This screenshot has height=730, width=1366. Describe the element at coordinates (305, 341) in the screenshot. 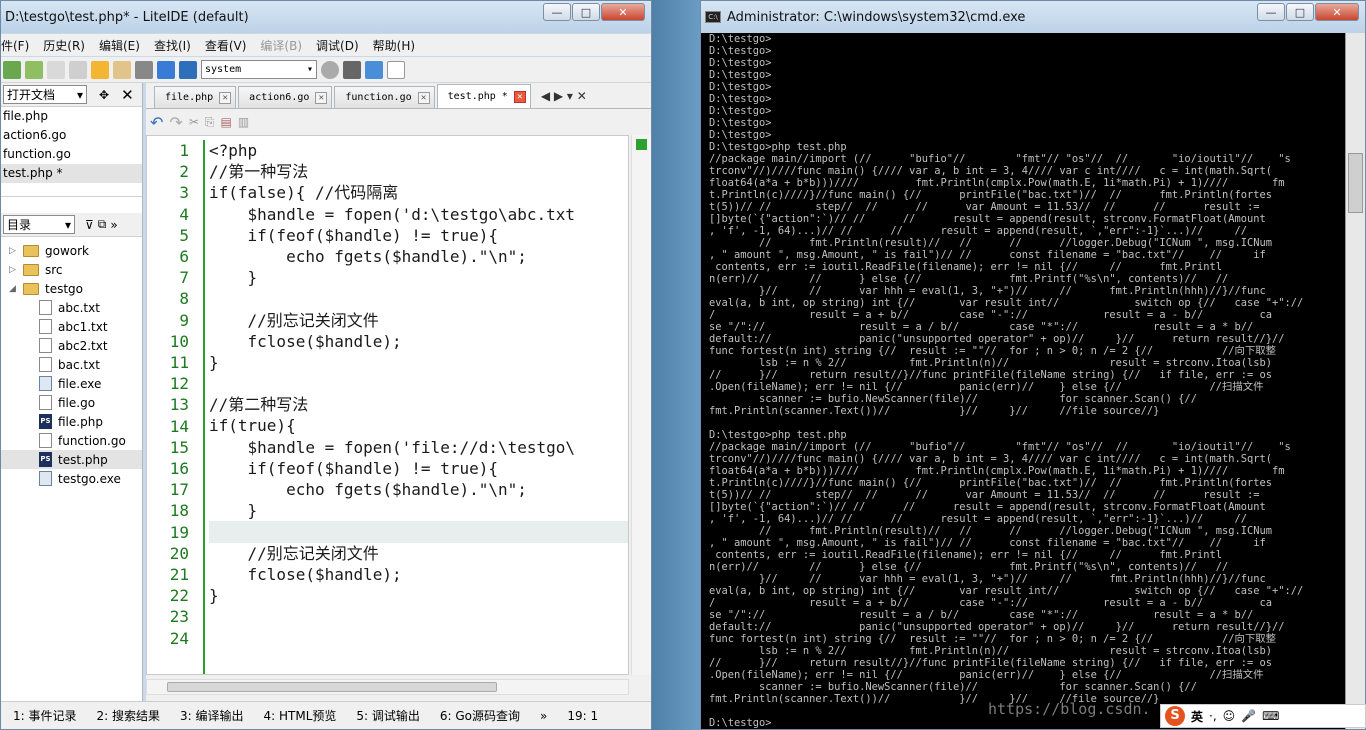

I see `code-line: fclose($handle);` at that location.